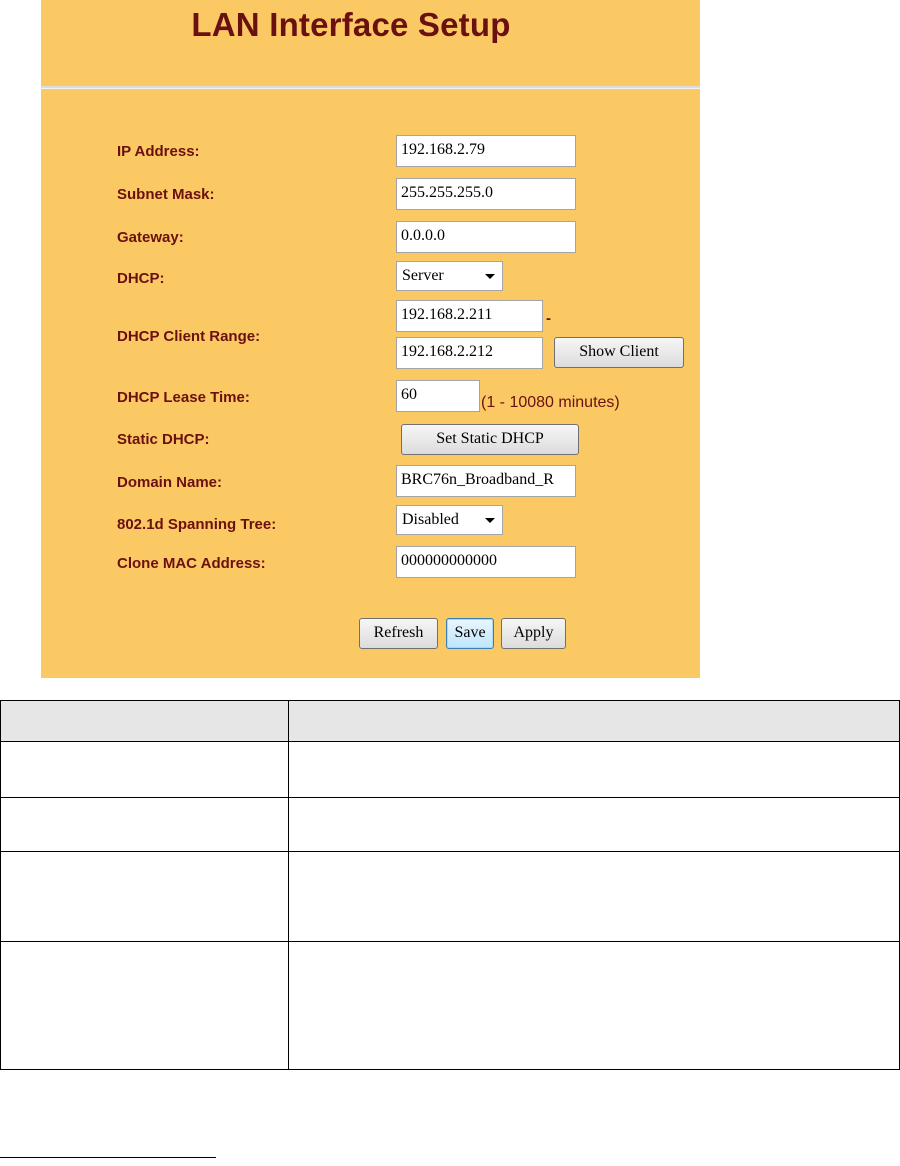 The width and height of the screenshot is (900, 1166). What do you see at coordinates (550, 402) in the screenshot?
I see `lease-time-hint: (1 - 10080 minutes)` at bounding box center [550, 402].